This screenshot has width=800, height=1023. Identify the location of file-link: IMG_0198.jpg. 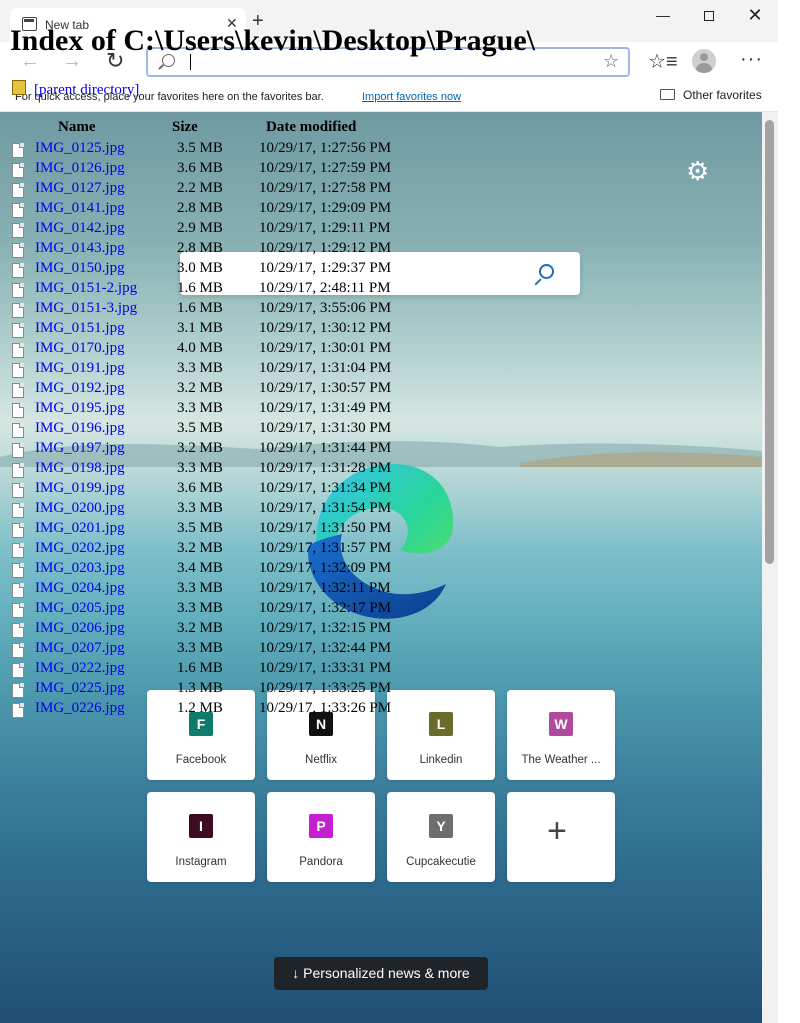
(80, 468).